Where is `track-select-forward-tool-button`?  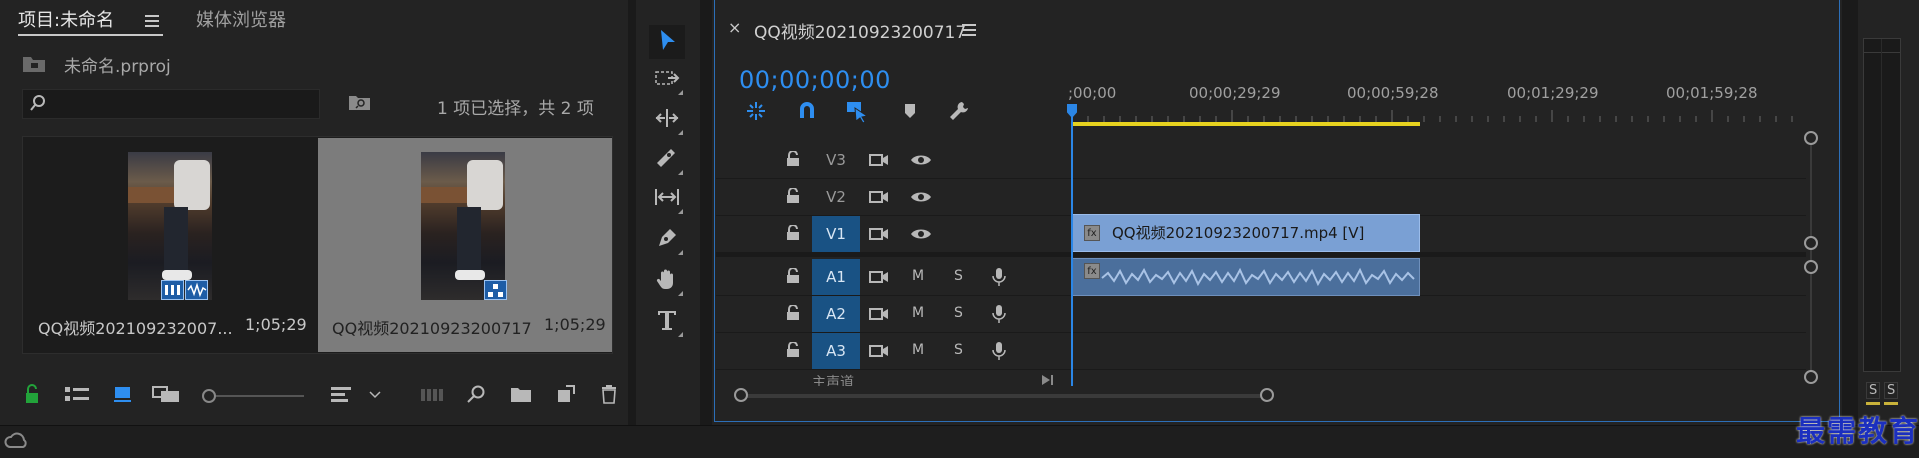
track-select-forward-tool-button is located at coordinates (667, 80).